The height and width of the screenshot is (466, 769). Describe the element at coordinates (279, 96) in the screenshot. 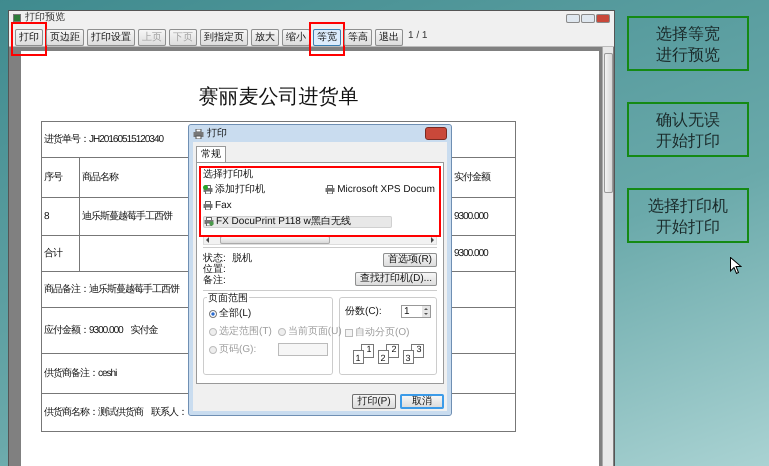

I see `document-title: 赛丽麦公司进货单` at that location.